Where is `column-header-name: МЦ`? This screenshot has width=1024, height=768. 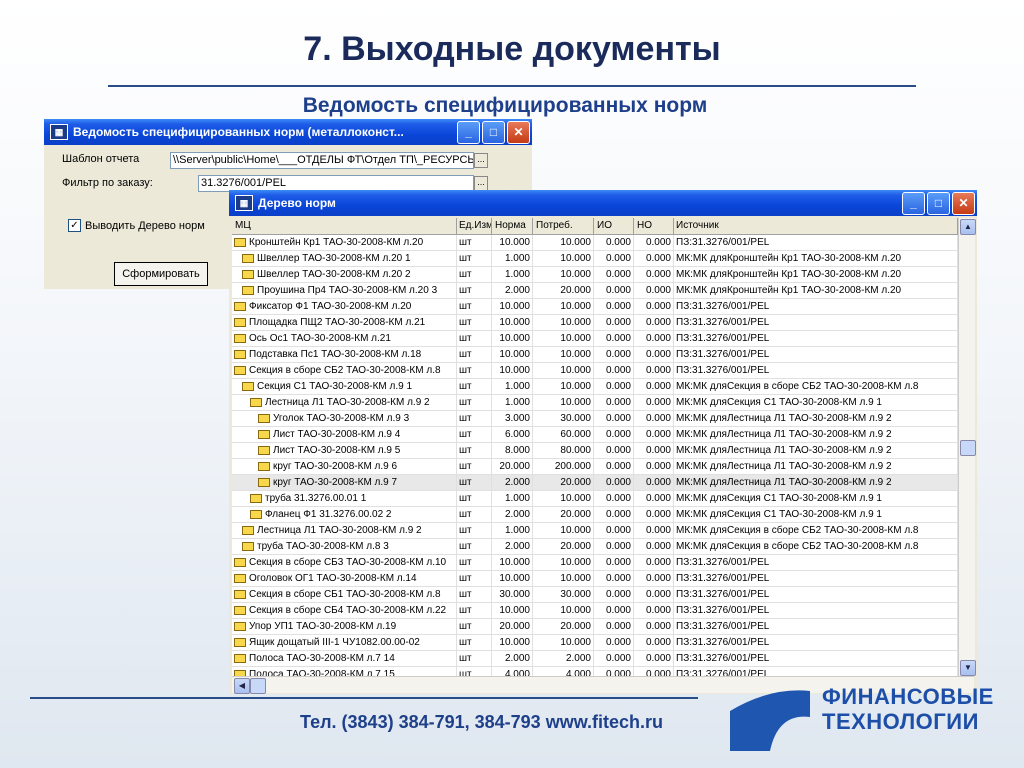
column-header-name: МЦ is located at coordinates (344, 226).